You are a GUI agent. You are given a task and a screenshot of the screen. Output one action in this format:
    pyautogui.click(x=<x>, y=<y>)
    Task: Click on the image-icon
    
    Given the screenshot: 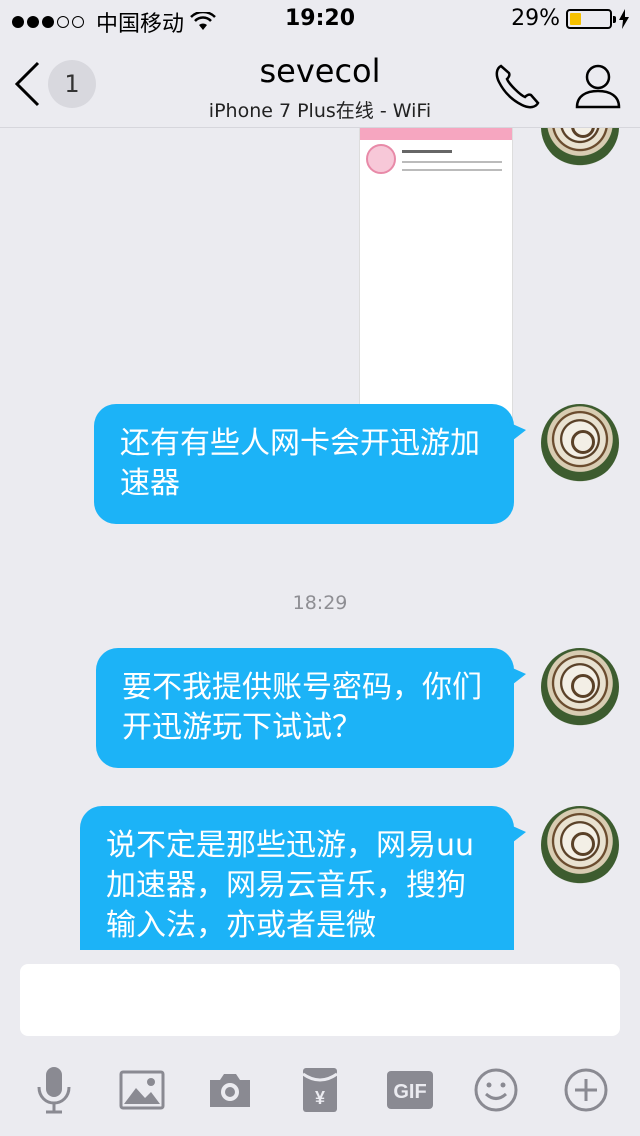 What is the action you would take?
    pyautogui.click(x=142, y=1090)
    